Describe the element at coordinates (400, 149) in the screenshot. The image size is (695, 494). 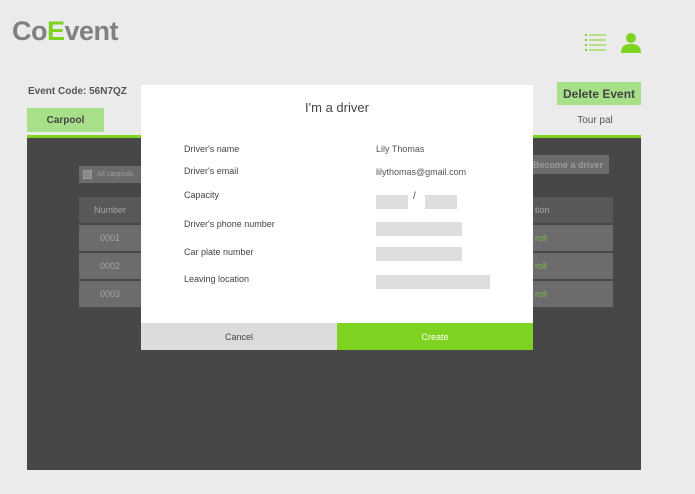
I see `drivers-name-value: Lily Thomas` at that location.